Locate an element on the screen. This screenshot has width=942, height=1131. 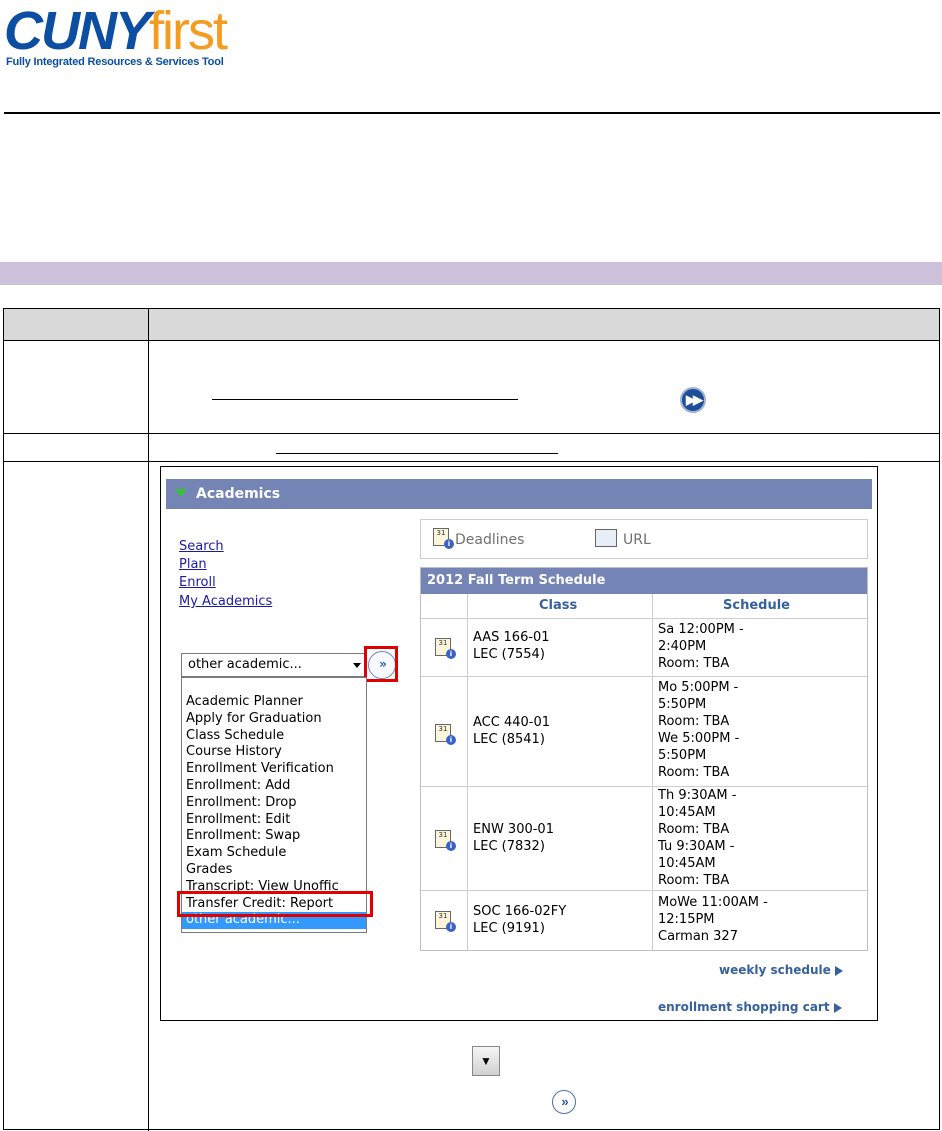
link-plan: Plan is located at coordinates (193, 564).